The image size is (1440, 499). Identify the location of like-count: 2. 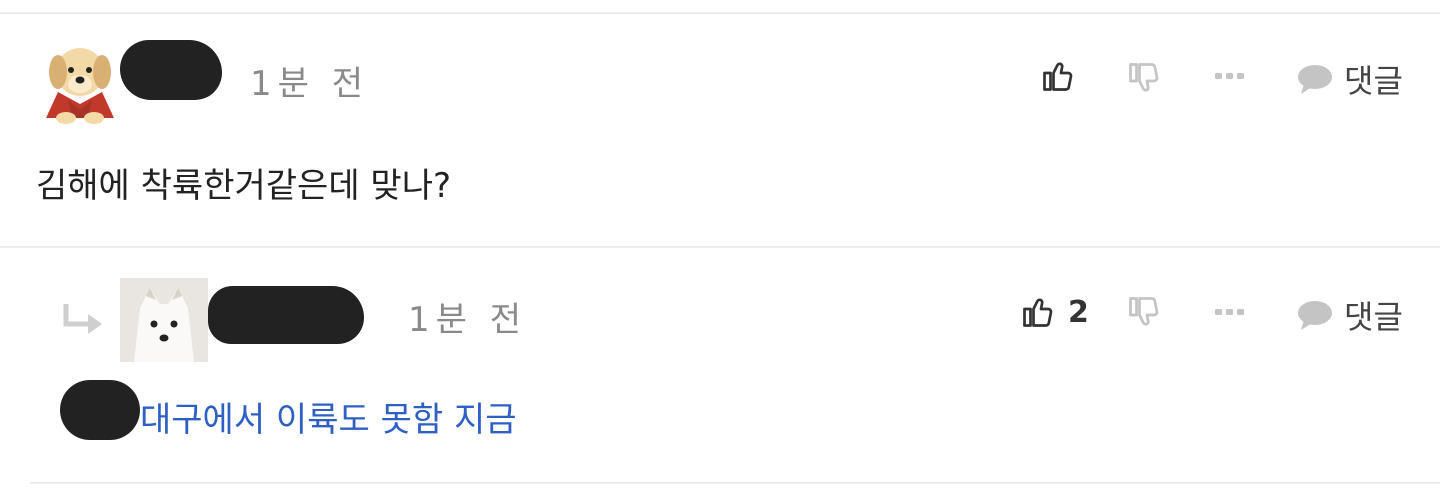
(1078, 312).